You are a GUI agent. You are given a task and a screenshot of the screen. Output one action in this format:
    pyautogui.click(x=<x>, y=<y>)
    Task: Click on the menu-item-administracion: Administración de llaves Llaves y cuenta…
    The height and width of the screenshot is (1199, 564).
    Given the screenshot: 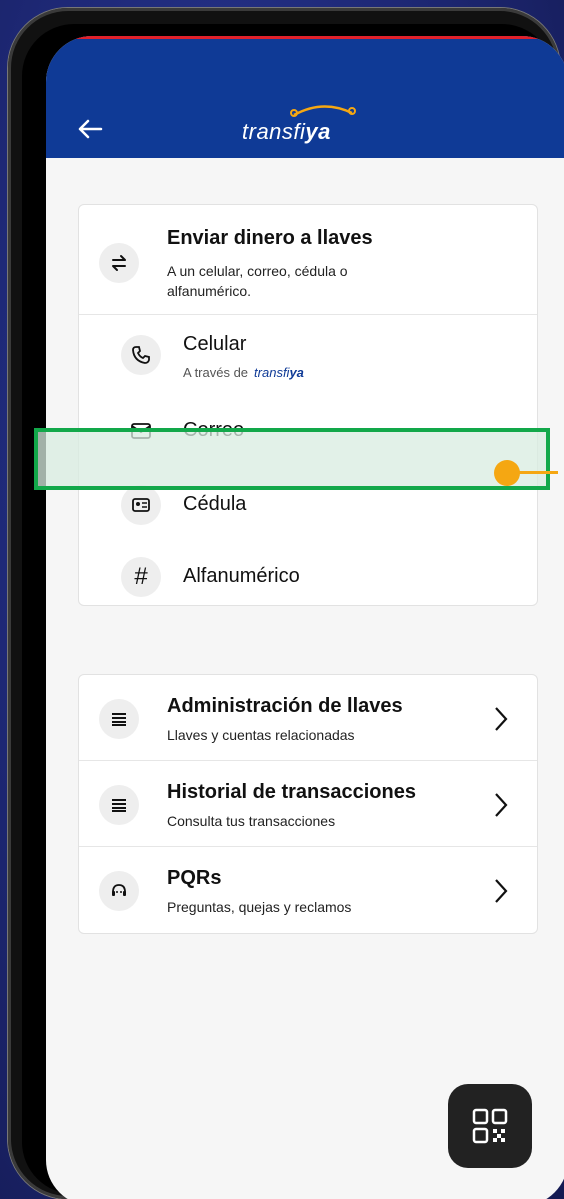 What is the action you would take?
    pyautogui.click(x=308, y=718)
    